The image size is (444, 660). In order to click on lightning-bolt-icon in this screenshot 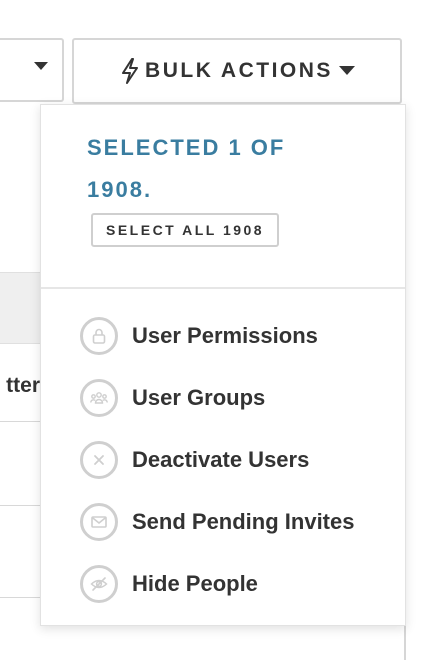, I will do `click(130, 71)`.